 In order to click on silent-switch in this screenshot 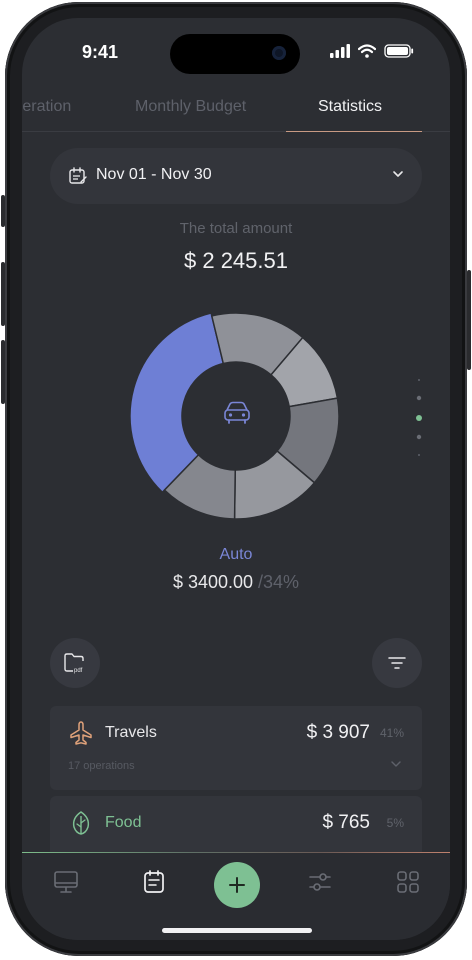, I will do `click(3, 211)`.